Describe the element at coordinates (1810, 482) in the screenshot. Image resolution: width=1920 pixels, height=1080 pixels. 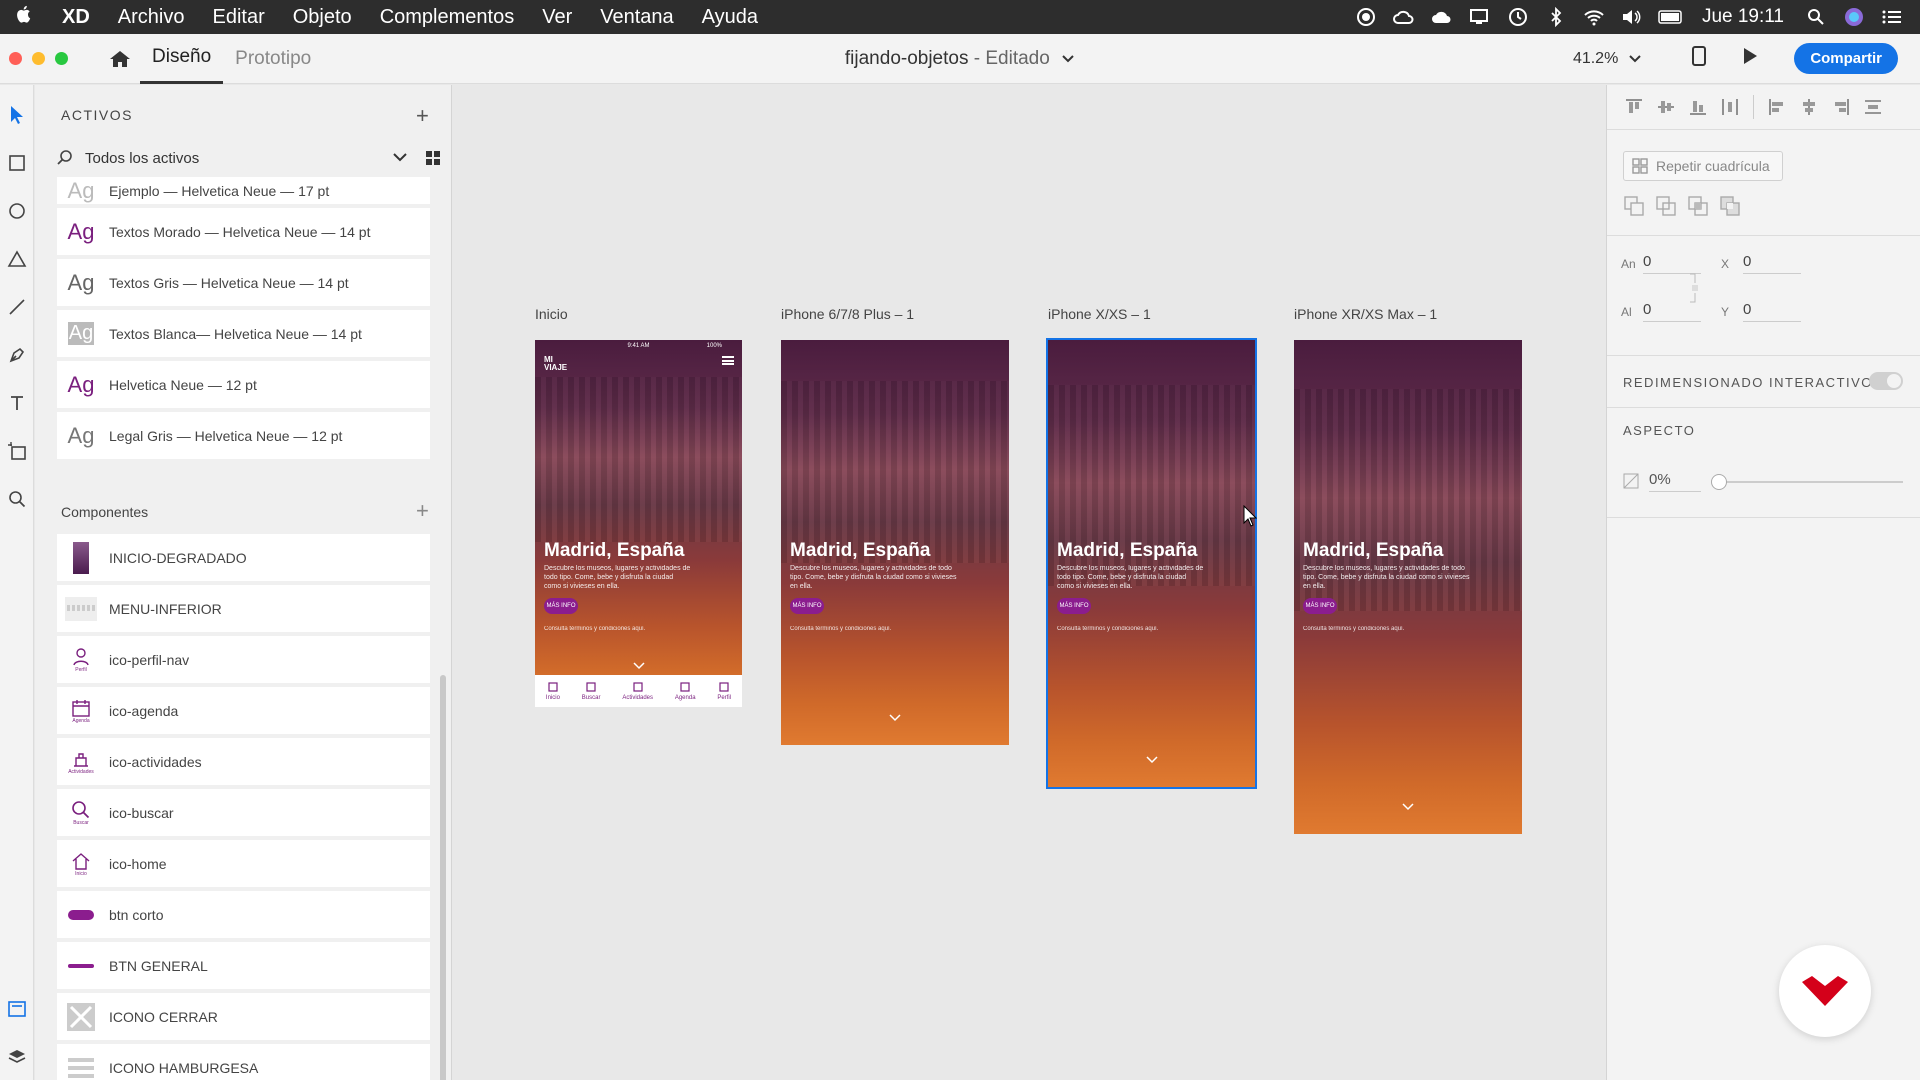
I see `opacity-slider-track` at that location.